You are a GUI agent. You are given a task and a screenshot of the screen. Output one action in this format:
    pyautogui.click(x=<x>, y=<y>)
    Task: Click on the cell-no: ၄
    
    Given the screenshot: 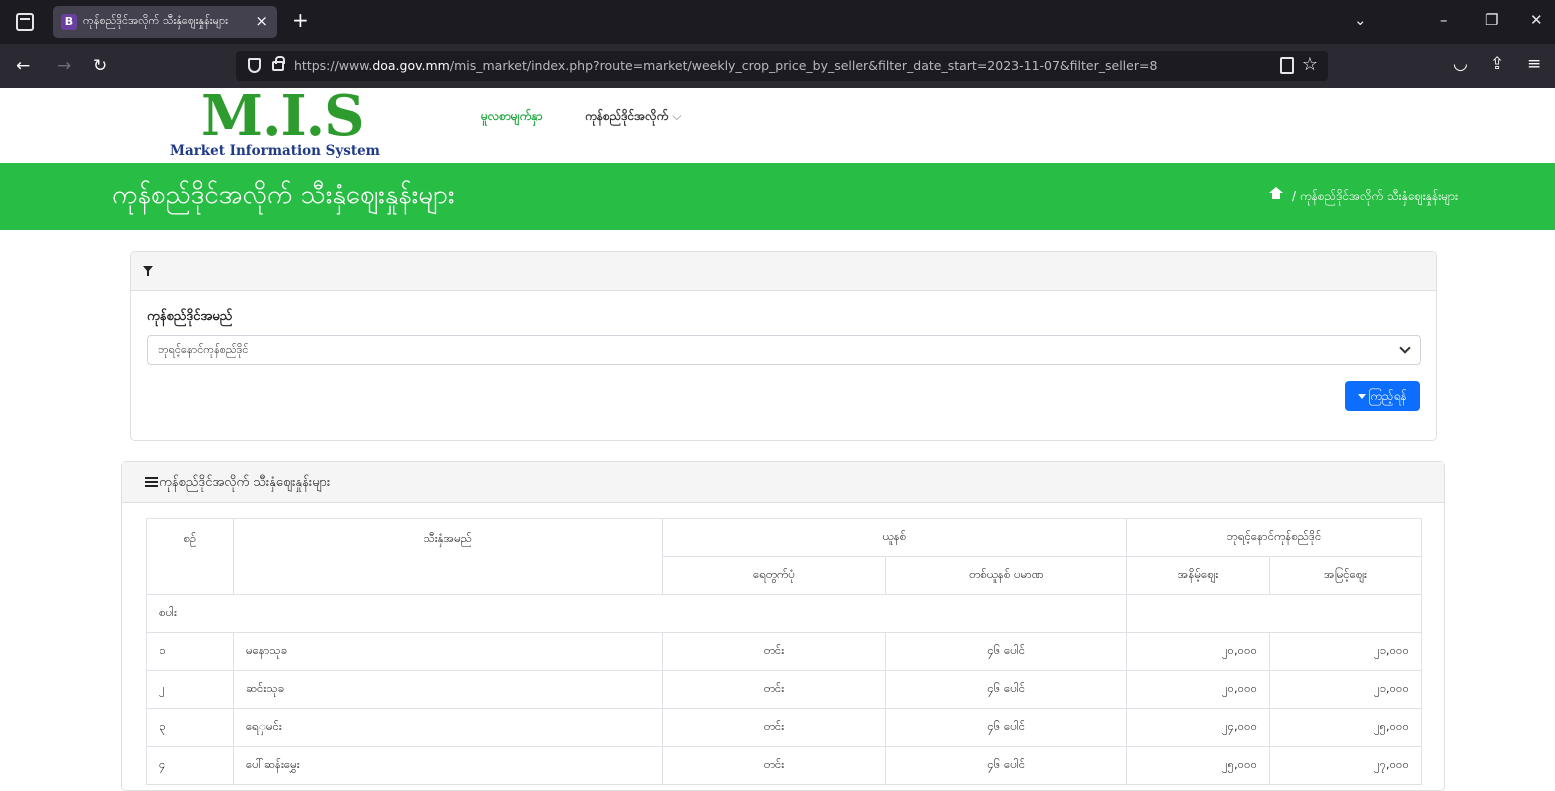 What is the action you would take?
    pyautogui.click(x=190, y=765)
    